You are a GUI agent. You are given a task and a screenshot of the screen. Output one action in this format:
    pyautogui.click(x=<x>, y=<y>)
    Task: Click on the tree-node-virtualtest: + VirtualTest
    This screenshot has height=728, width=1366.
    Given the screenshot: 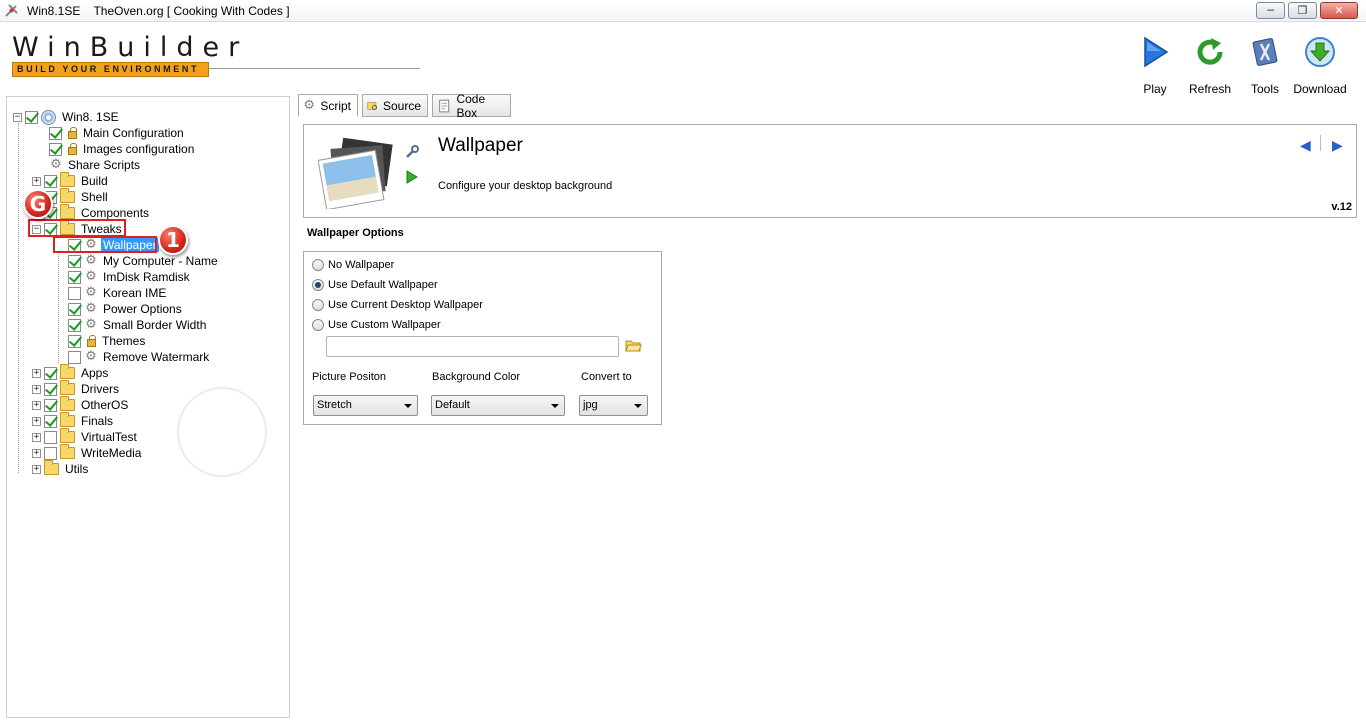 What is the action you would take?
    pyautogui.click(x=85, y=436)
    